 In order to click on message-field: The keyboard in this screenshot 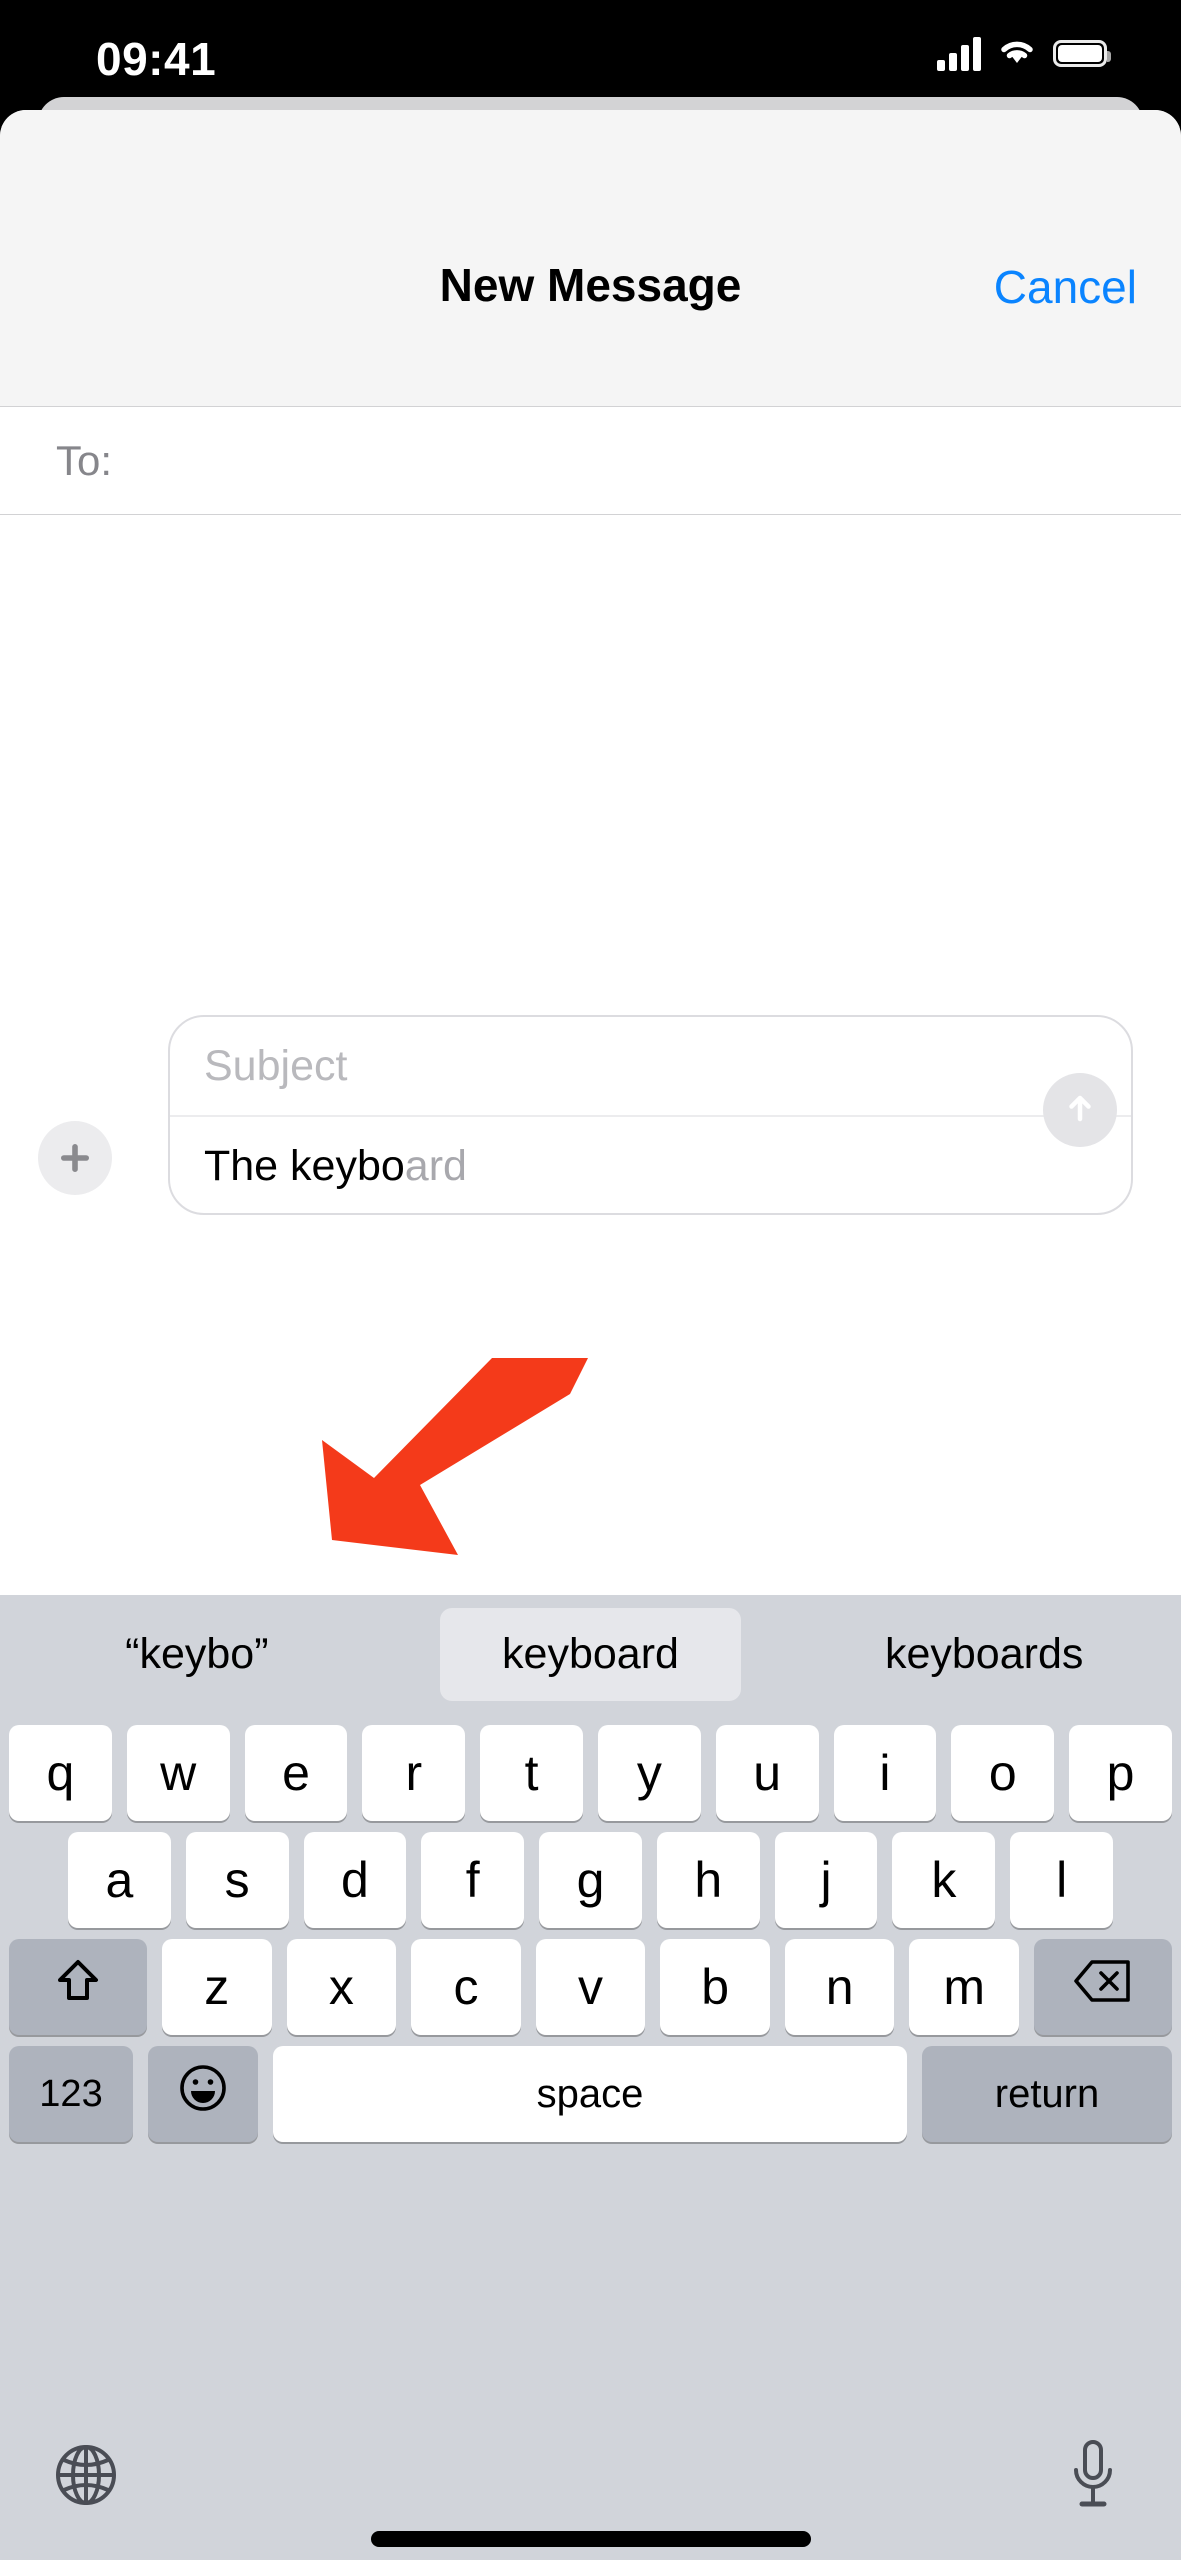, I will do `click(650, 1166)`.